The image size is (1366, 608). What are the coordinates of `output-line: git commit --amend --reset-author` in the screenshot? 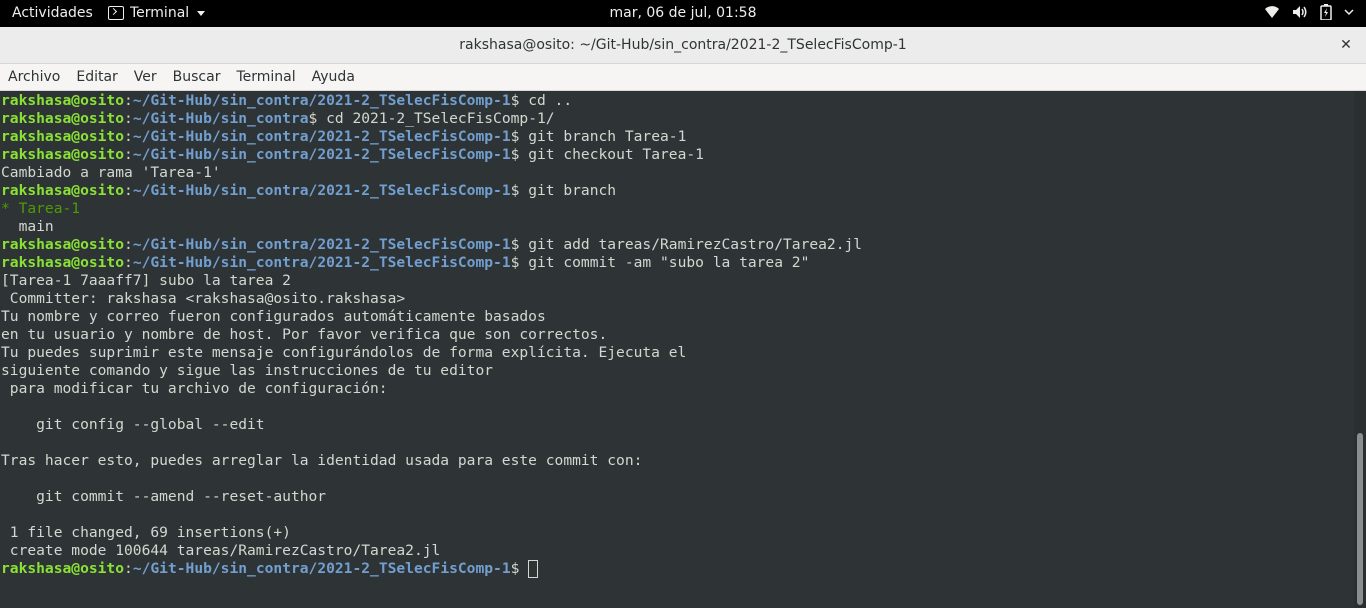 It's located at (164, 496).